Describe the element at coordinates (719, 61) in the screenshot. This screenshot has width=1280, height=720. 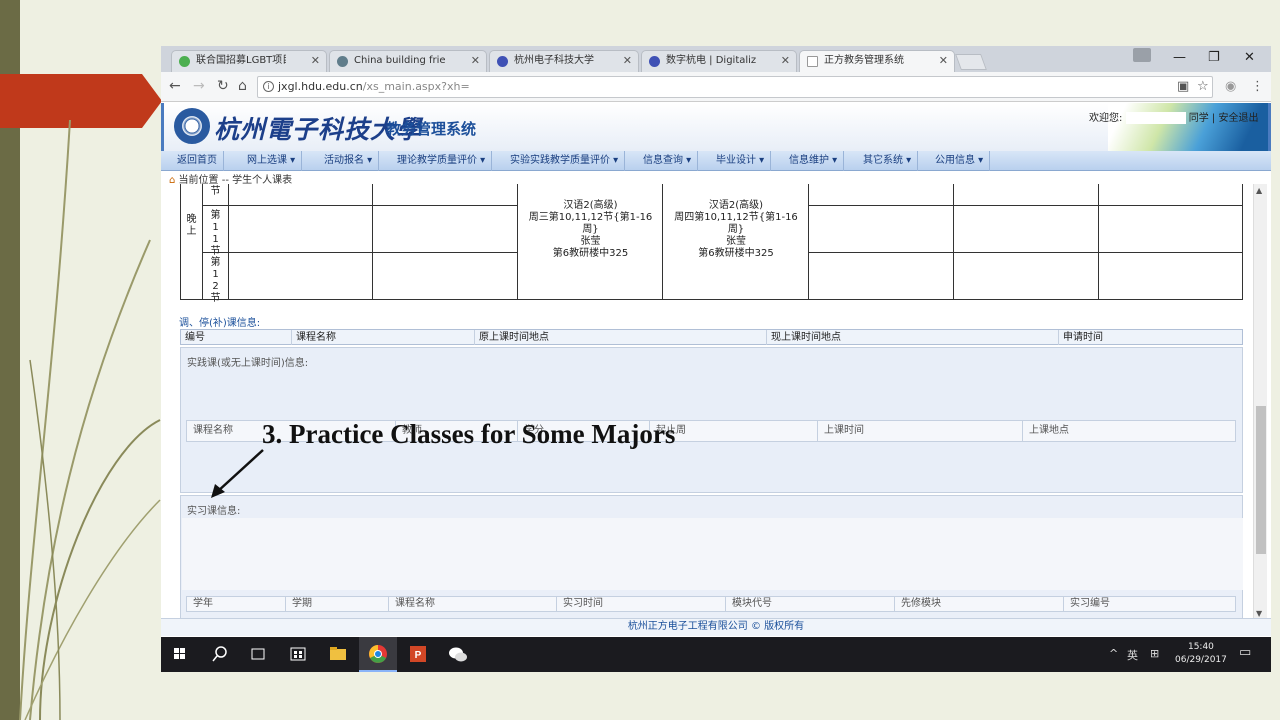
I see `browser-tab-4: 数字杭电 | Digitalized DC ✕` at that location.